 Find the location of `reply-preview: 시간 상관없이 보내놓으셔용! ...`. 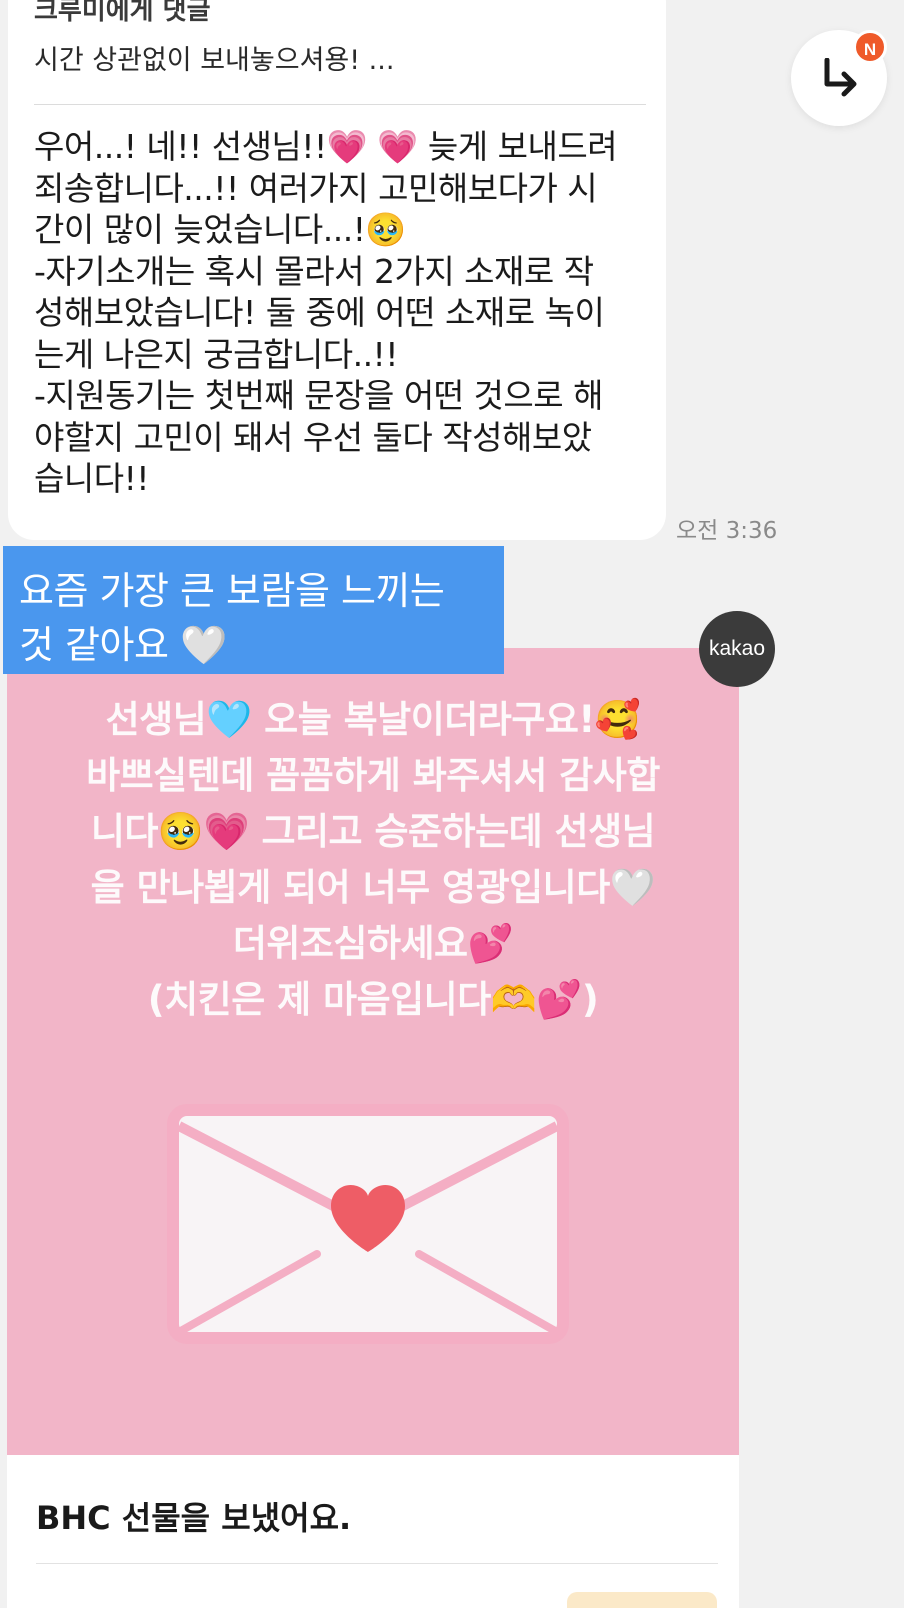

reply-preview: 시간 상관없이 보내놓으셔용! ... is located at coordinates (214, 57).